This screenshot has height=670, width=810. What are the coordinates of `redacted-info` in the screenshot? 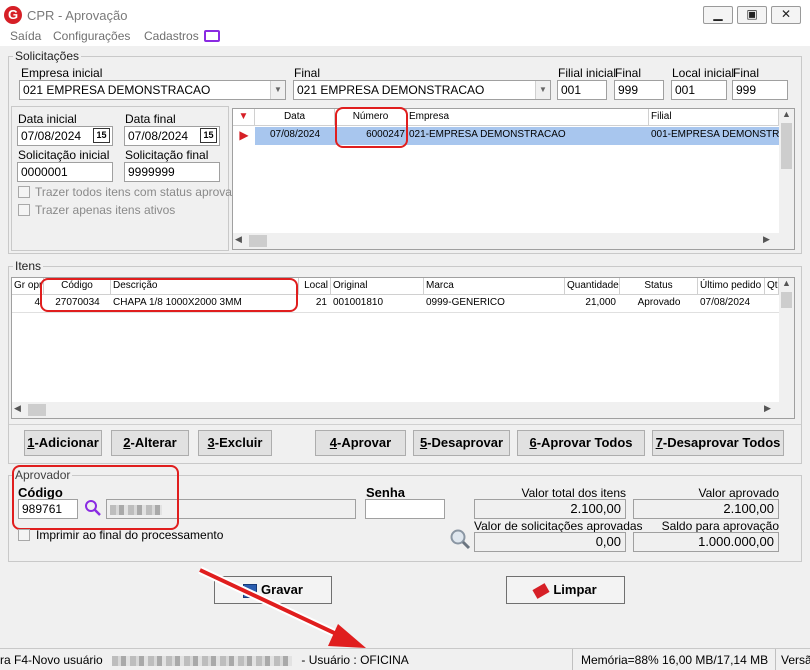 It's located at (202, 660).